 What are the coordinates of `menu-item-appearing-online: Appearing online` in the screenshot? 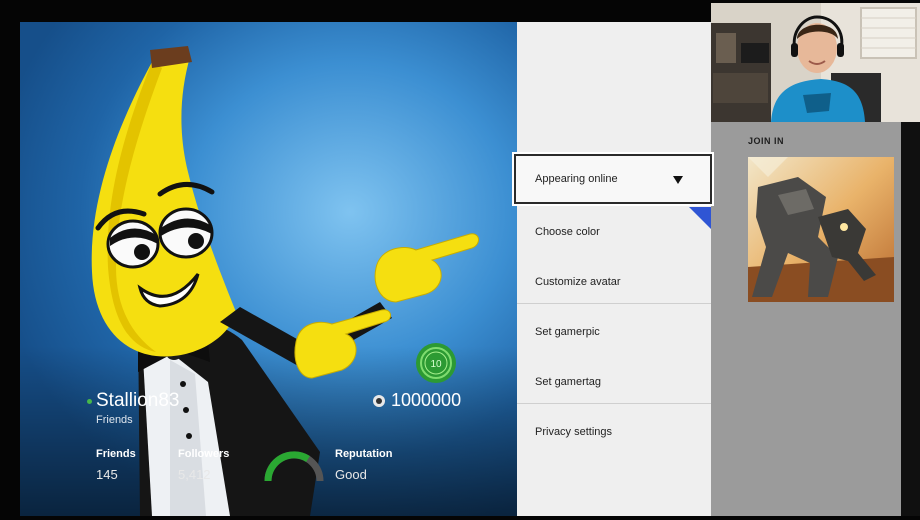 It's located at (613, 179).